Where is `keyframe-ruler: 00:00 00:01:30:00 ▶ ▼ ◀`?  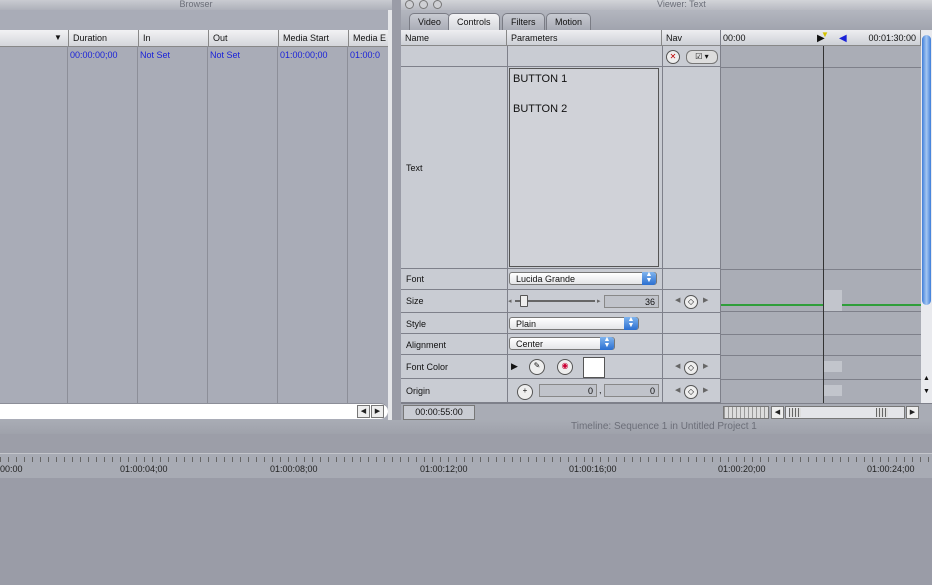
keyframe-ruler: 00:00 00:01:30:00 ▶ ▼ ◀ is located at coordinates (821, 38).